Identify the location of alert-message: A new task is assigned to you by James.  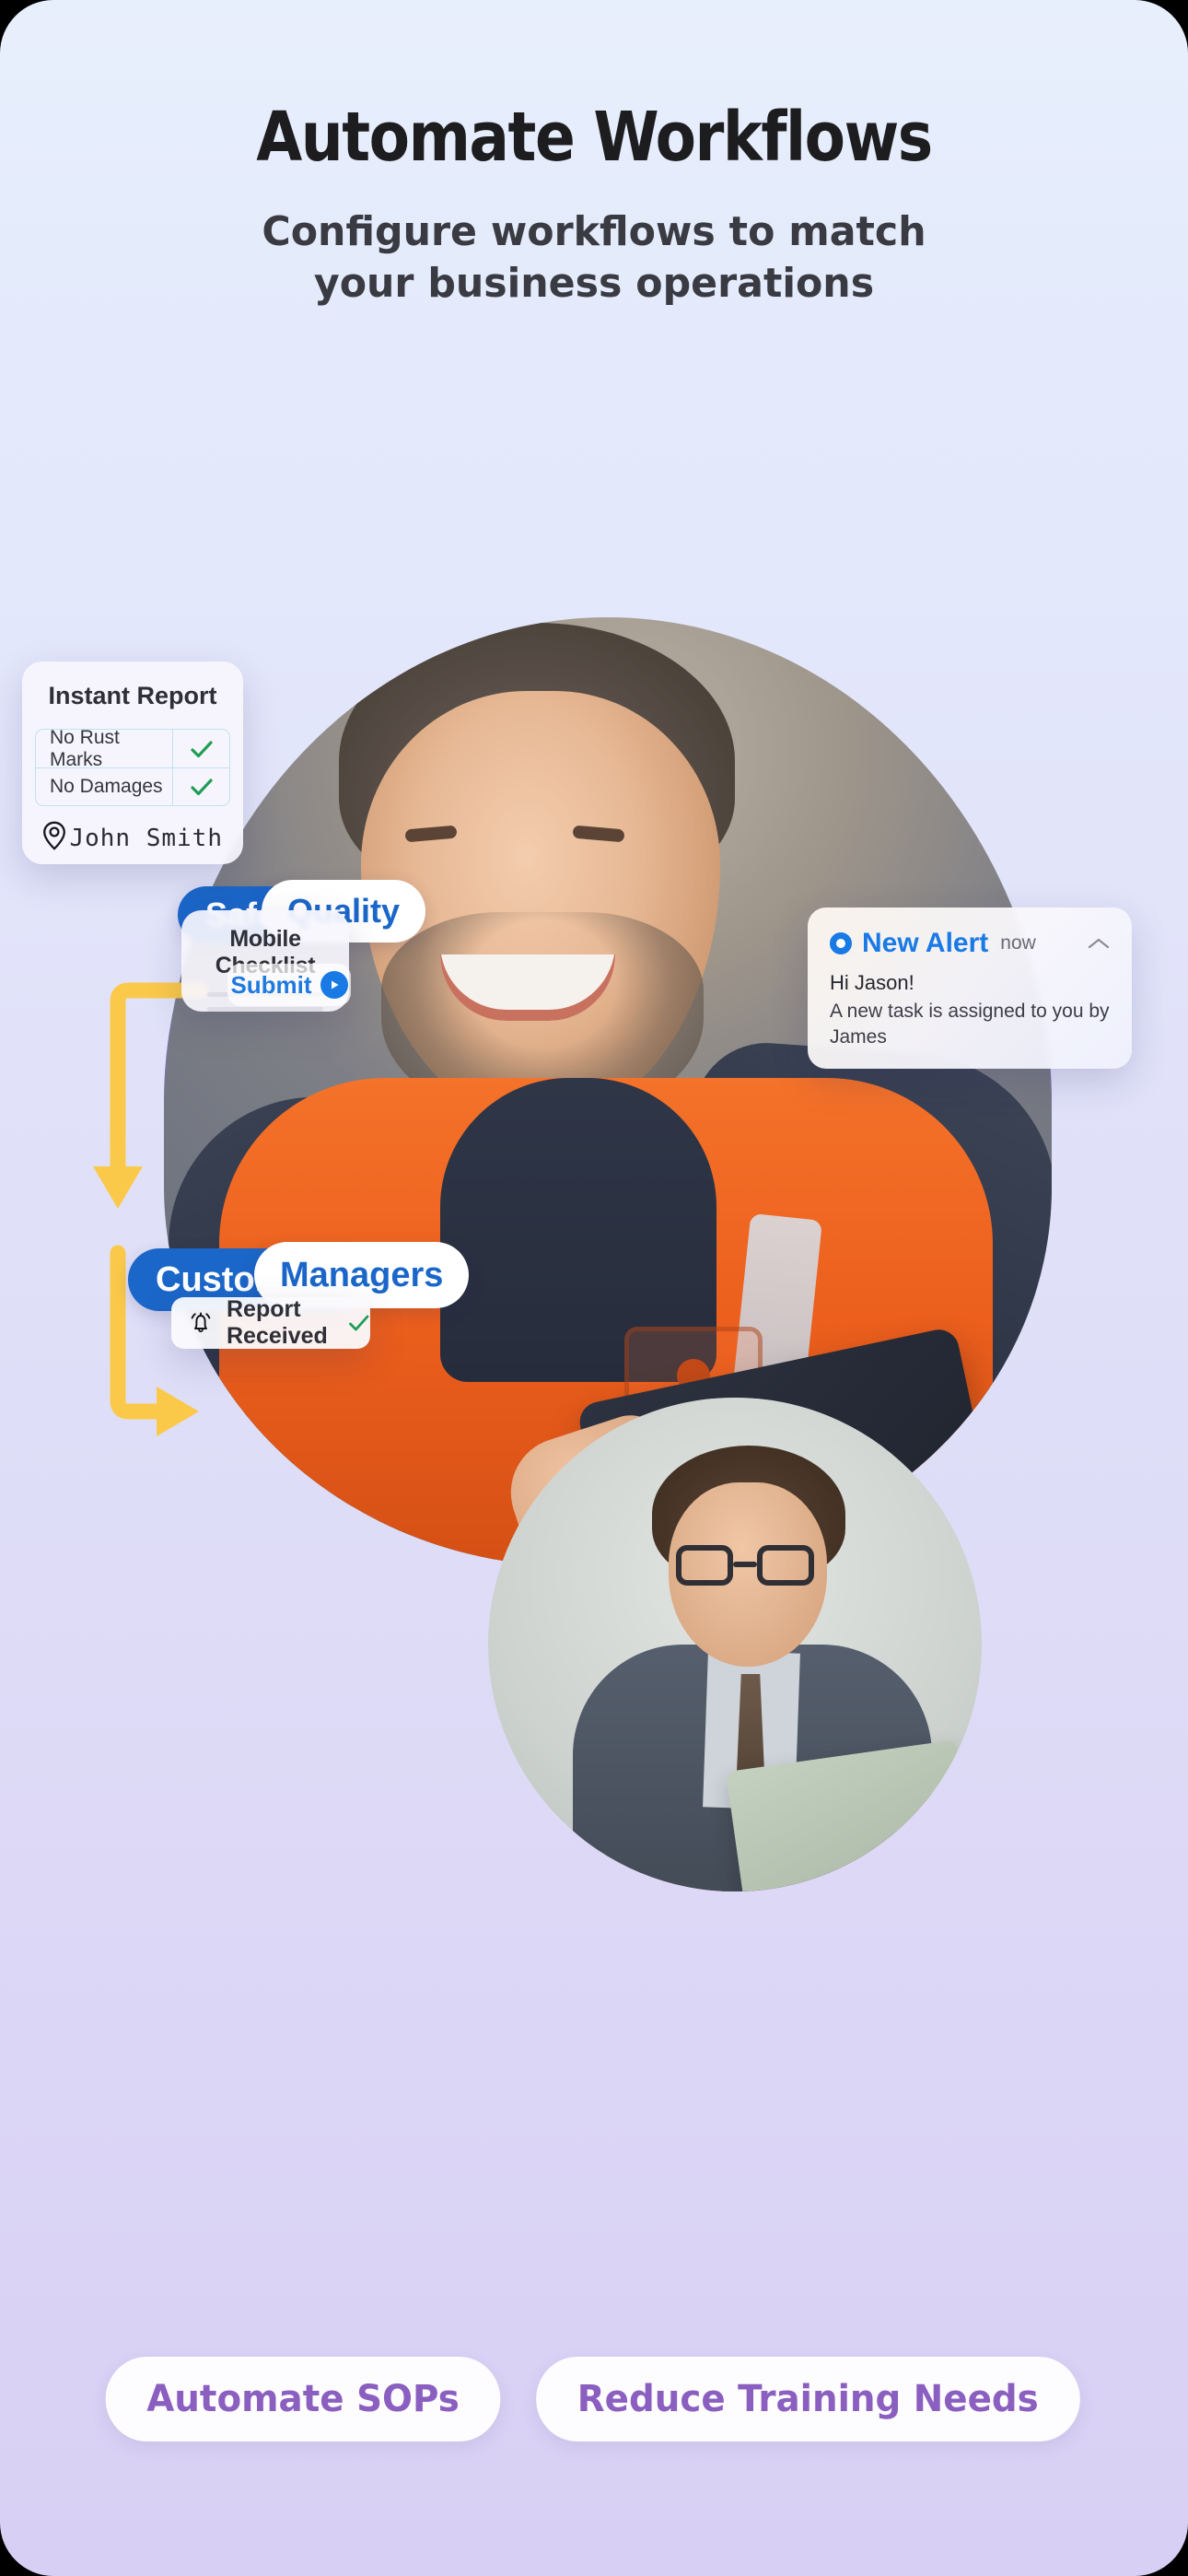
(970, 1024).